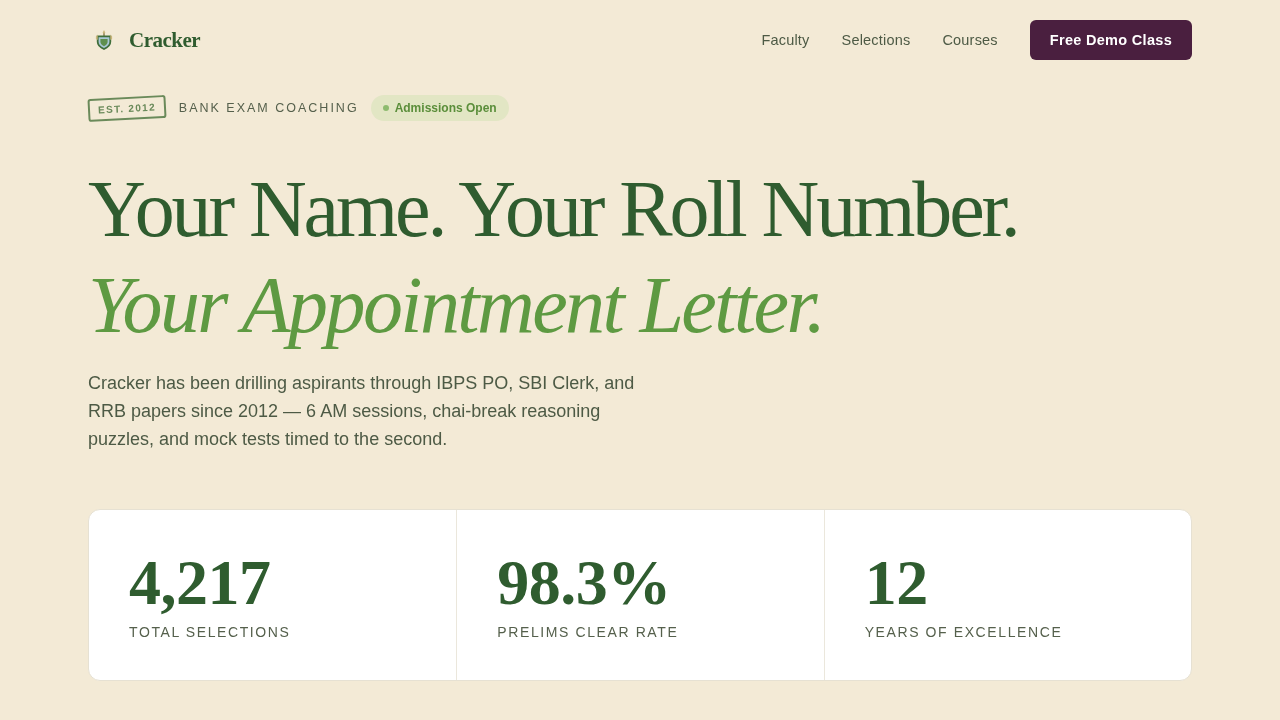 The width and height of the screenshot is (1280, 720). Describe the element at coordinates (165, 40) in the screenshot. I see `brand-name: Cracker` at that location.